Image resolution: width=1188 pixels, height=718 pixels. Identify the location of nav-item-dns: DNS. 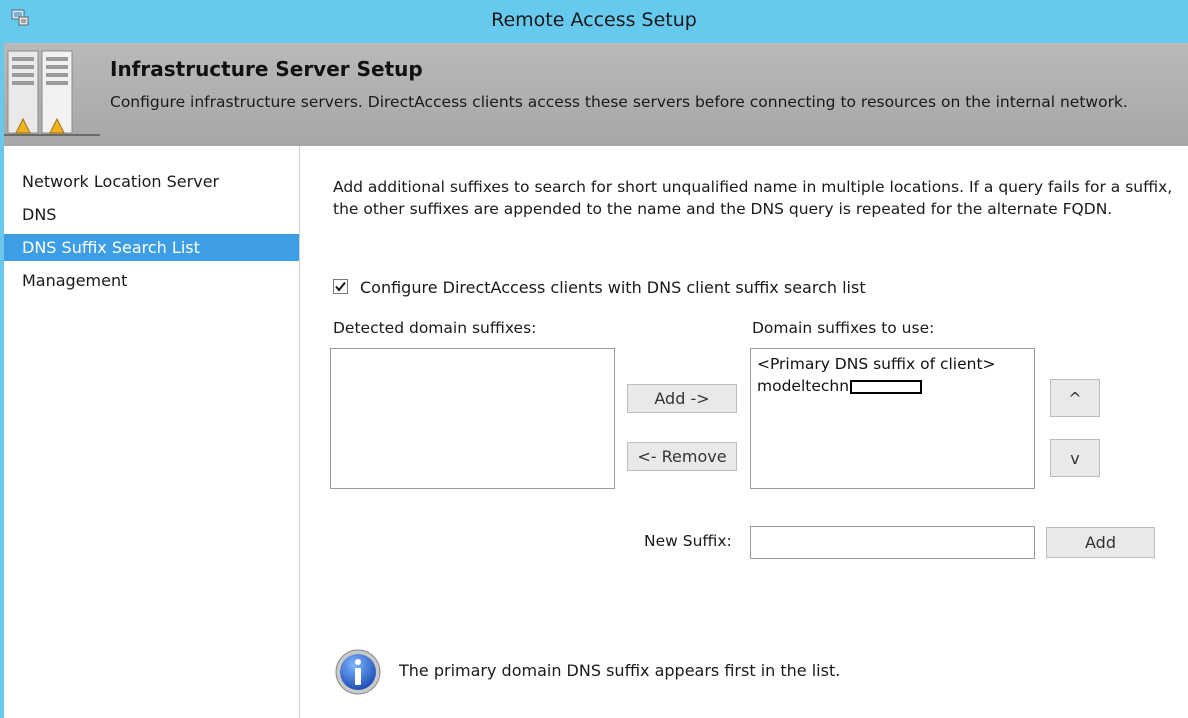
(151, 214).